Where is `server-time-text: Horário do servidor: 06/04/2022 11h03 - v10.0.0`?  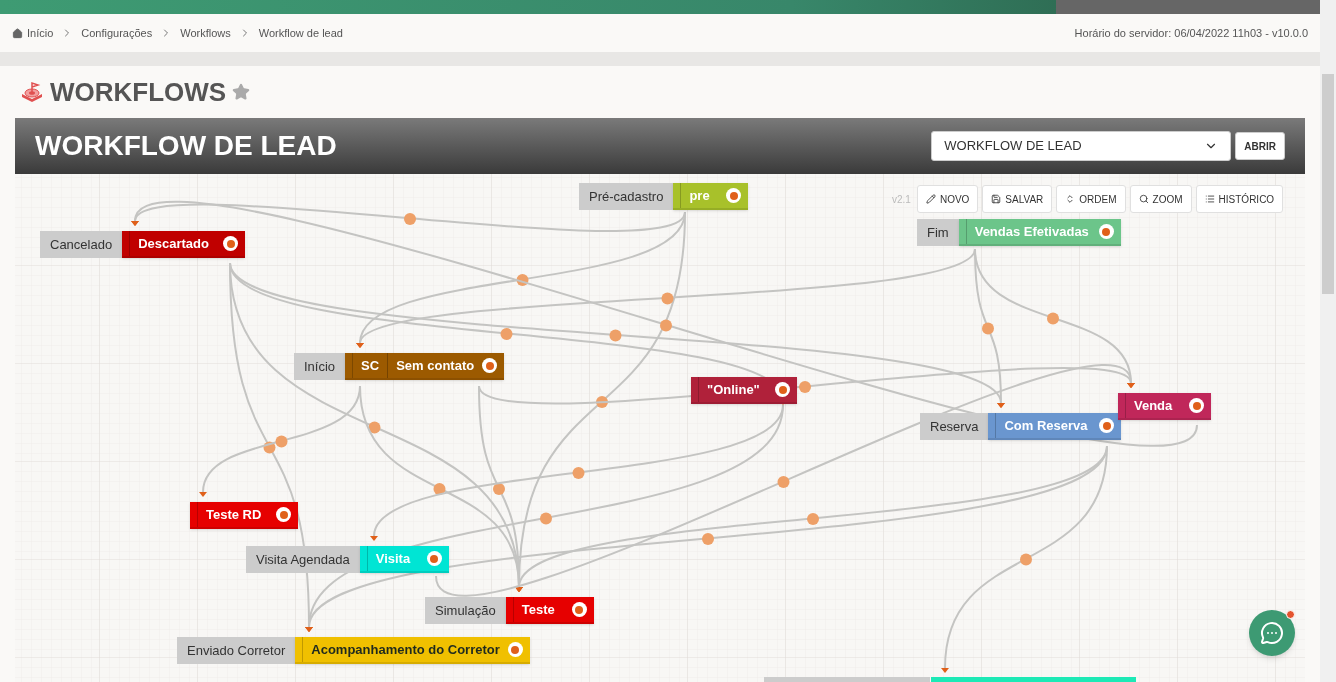
server-time-text: Horário do servidor: 06/04/2022 11h03 - v10.0.0 is located at coordinates (1191, 33).